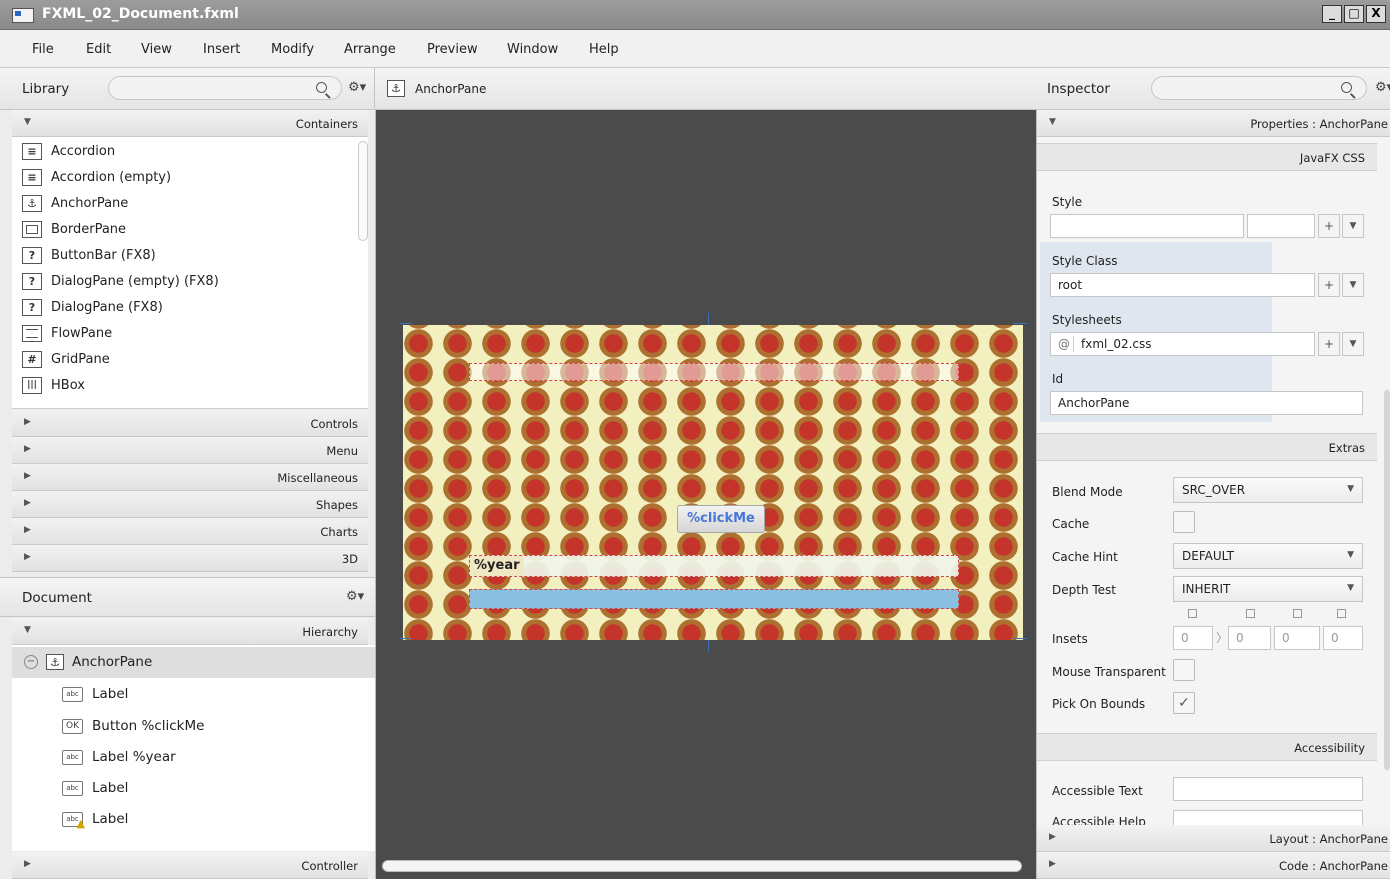 Image resolution: width=1390 pixels, height=879 pixels. What do you see at coordinates (190, 558) in the screenshot?
I see `section-3d: ▶ 3D` at bounding box center [190, 558].